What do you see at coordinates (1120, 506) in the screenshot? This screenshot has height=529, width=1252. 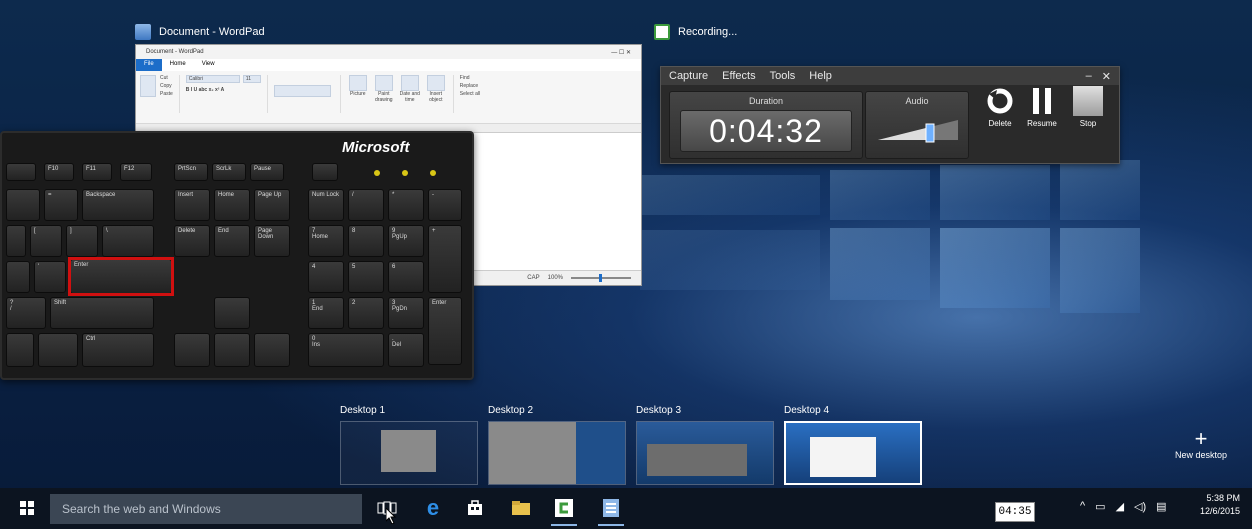 I see `network-icon: ◢` at bounding box center [1120, 506].